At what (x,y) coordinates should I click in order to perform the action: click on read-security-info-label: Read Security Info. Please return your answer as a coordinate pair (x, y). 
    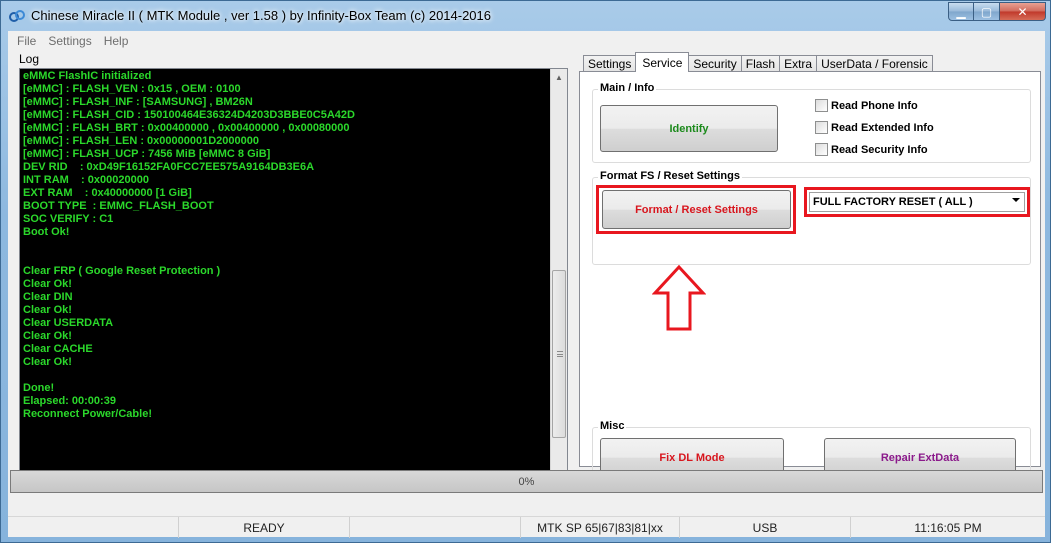
    Looking at the image, I should click on (879, 149).